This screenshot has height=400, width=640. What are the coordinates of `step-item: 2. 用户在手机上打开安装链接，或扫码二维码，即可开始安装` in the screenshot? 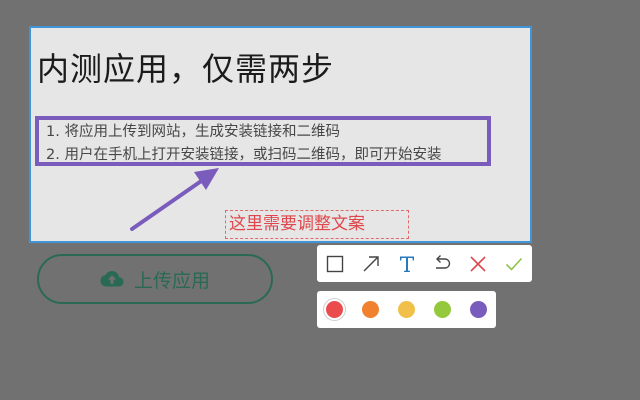 It's located at (244, 155).